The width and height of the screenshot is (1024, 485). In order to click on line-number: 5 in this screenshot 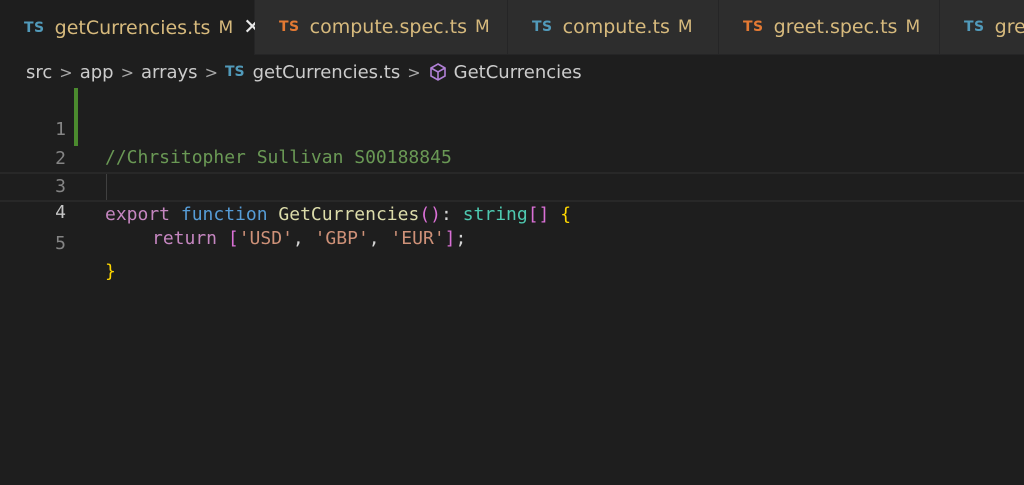, I will do `click(60, 243)`.